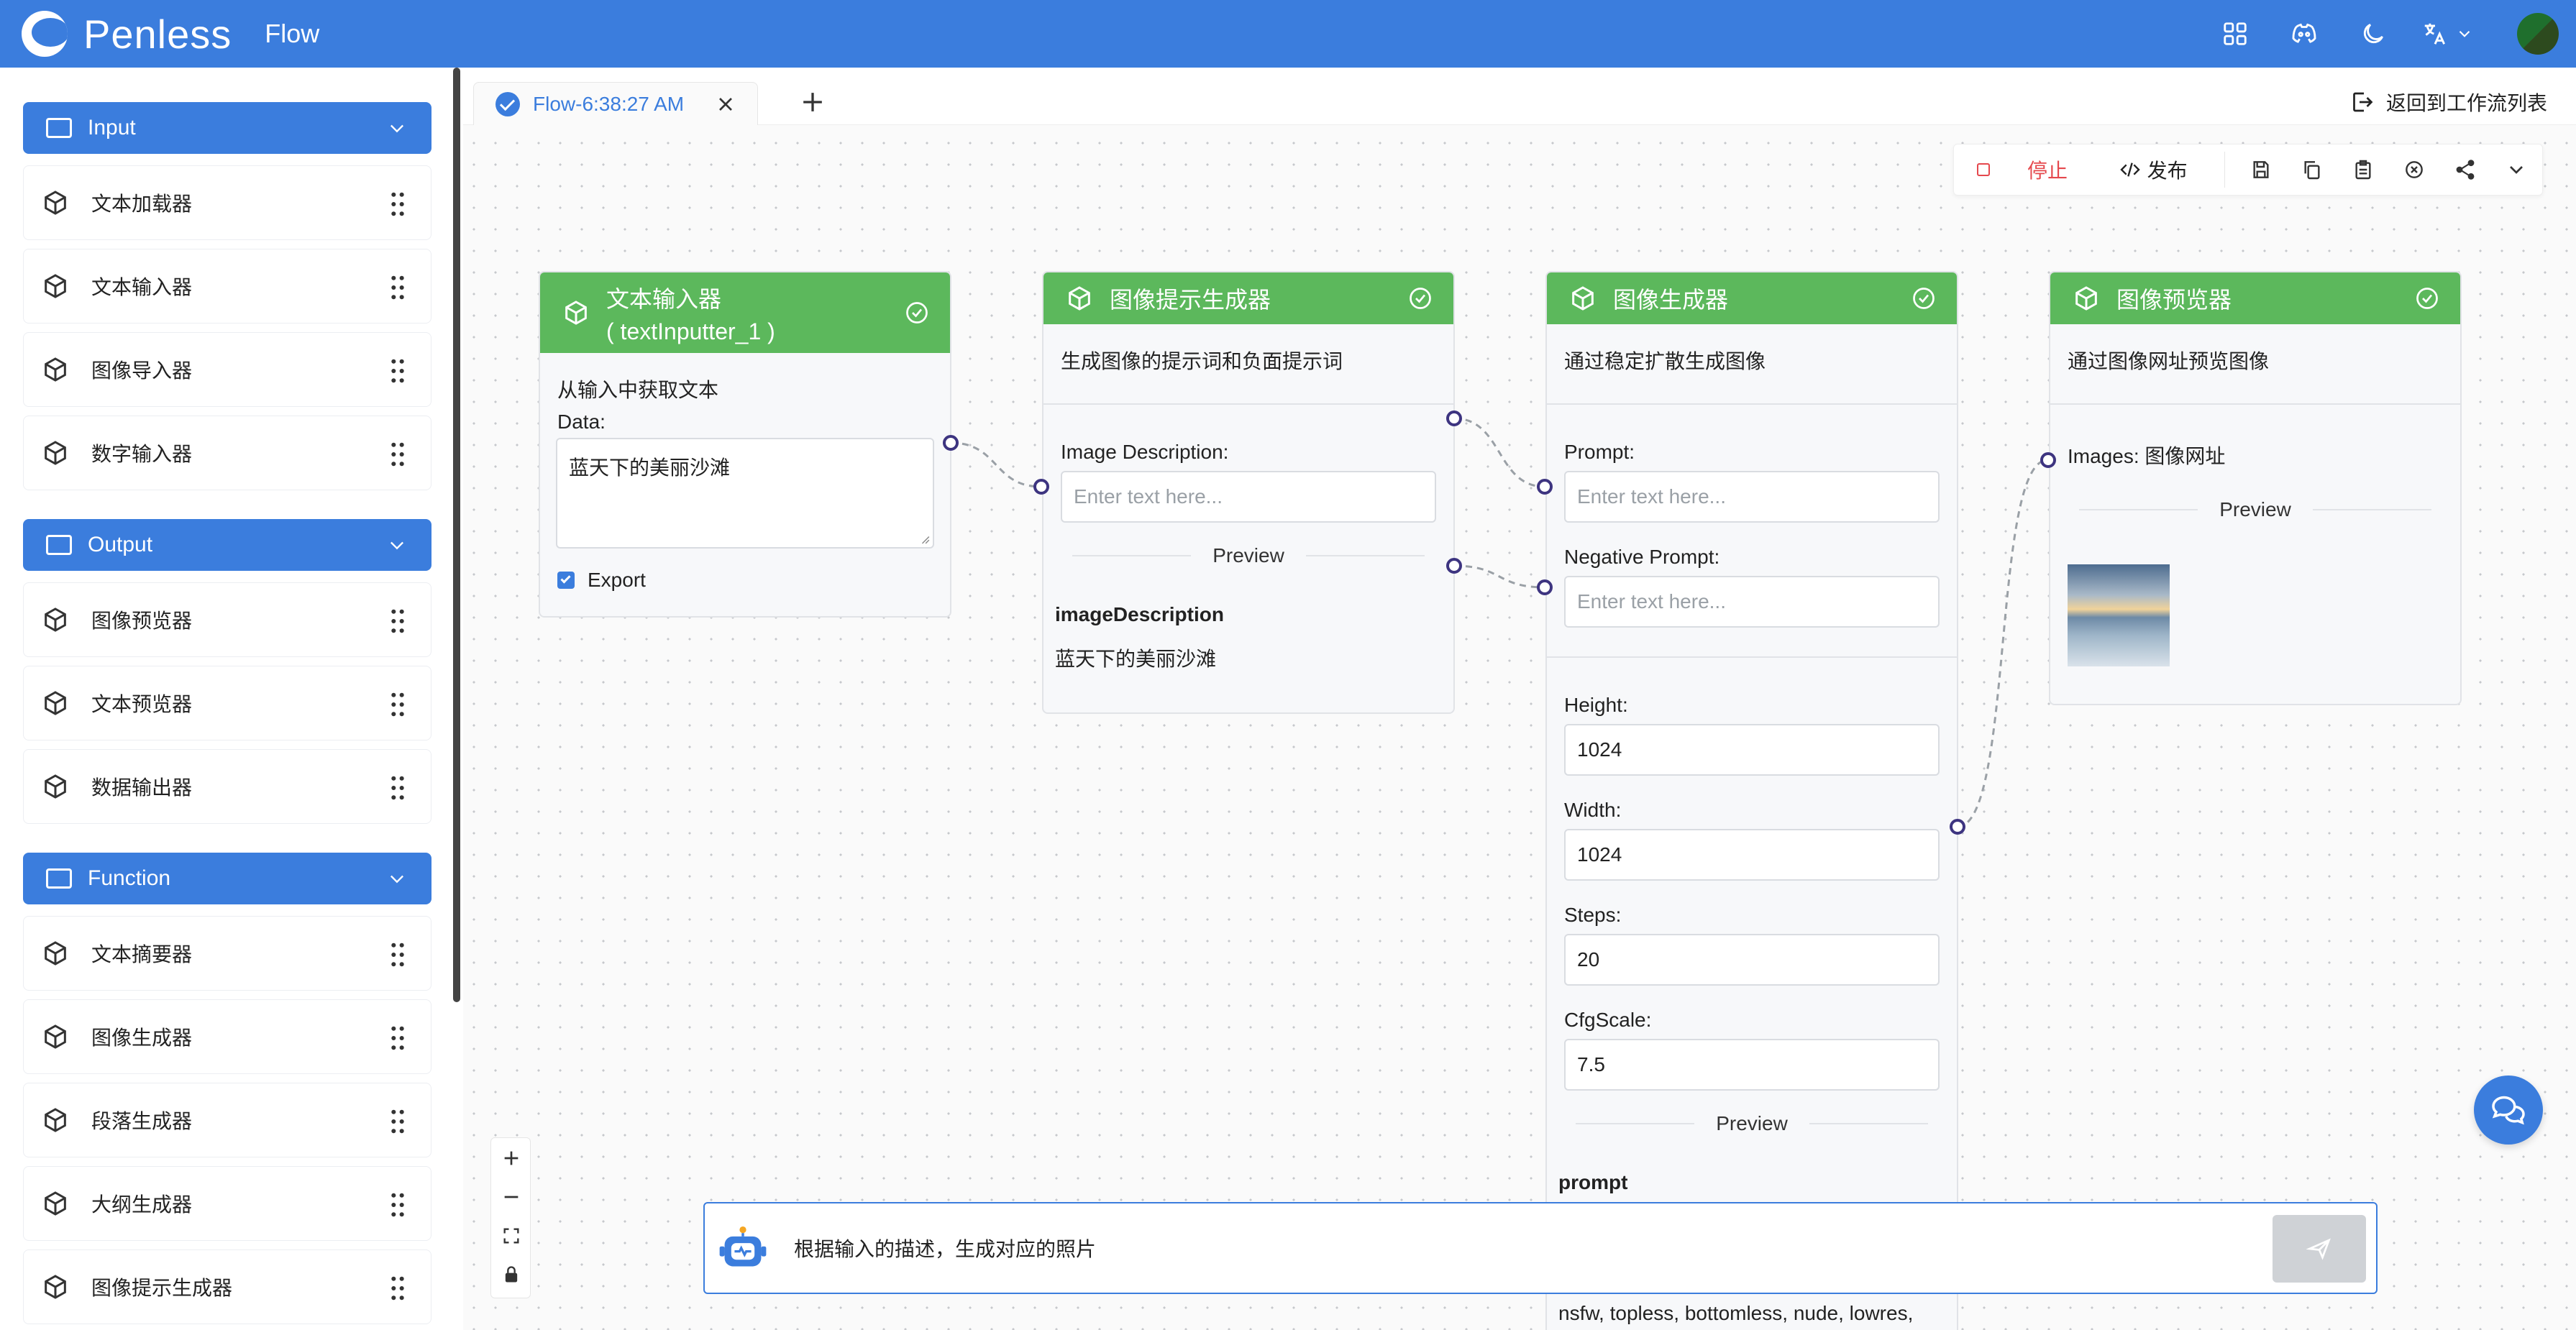 The height and width of the screenshot is (1330, 2576). Describe the element at coordinates (1752, 750) in the screenshot. I see `height-input: 1024` at that location.